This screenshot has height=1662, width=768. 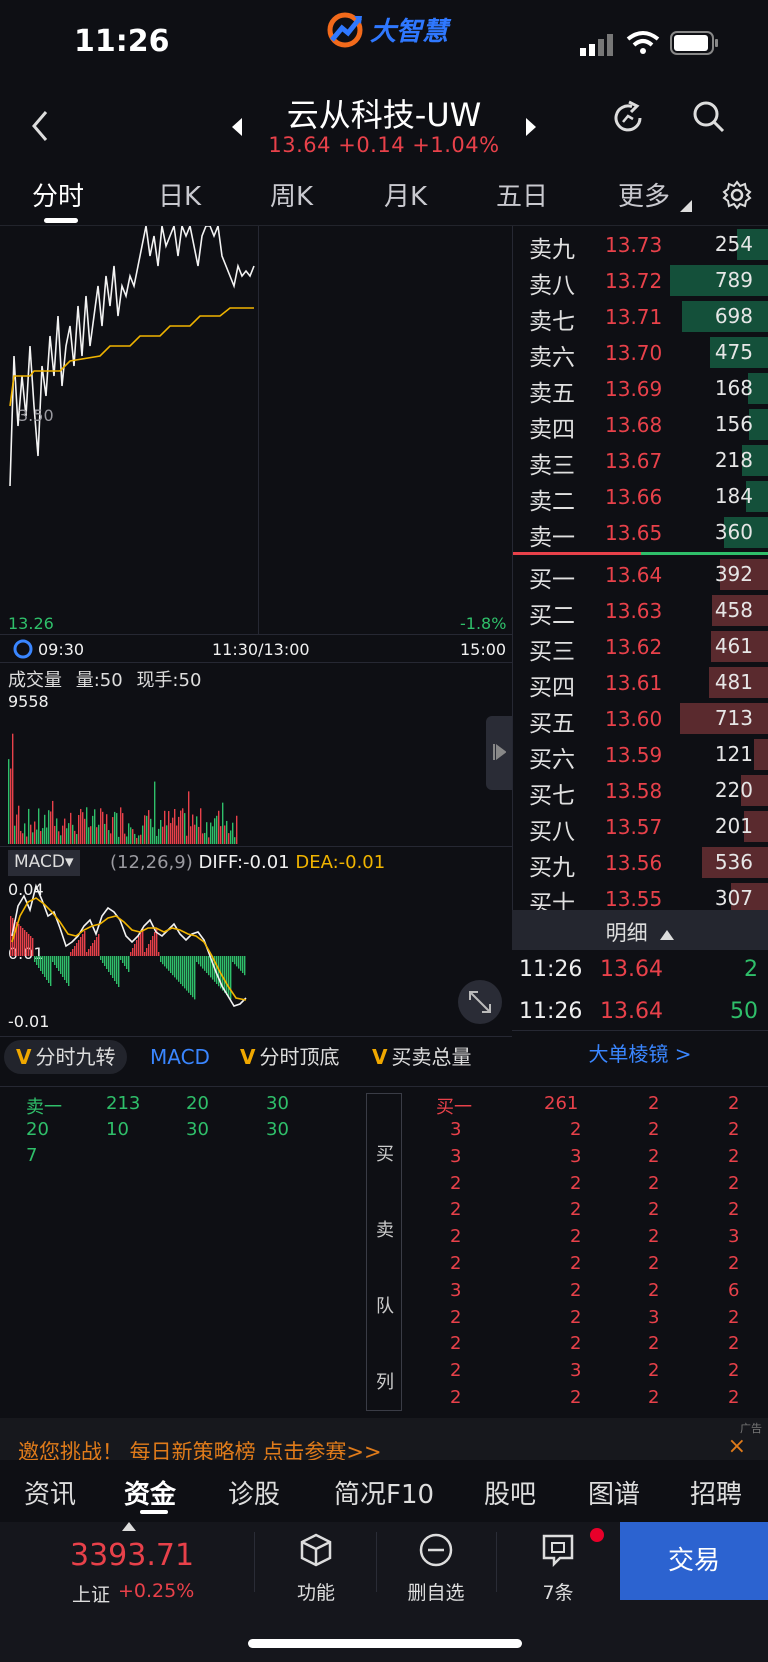 I want to click on logo-text: 大智慧, so click(x=409, y=31).